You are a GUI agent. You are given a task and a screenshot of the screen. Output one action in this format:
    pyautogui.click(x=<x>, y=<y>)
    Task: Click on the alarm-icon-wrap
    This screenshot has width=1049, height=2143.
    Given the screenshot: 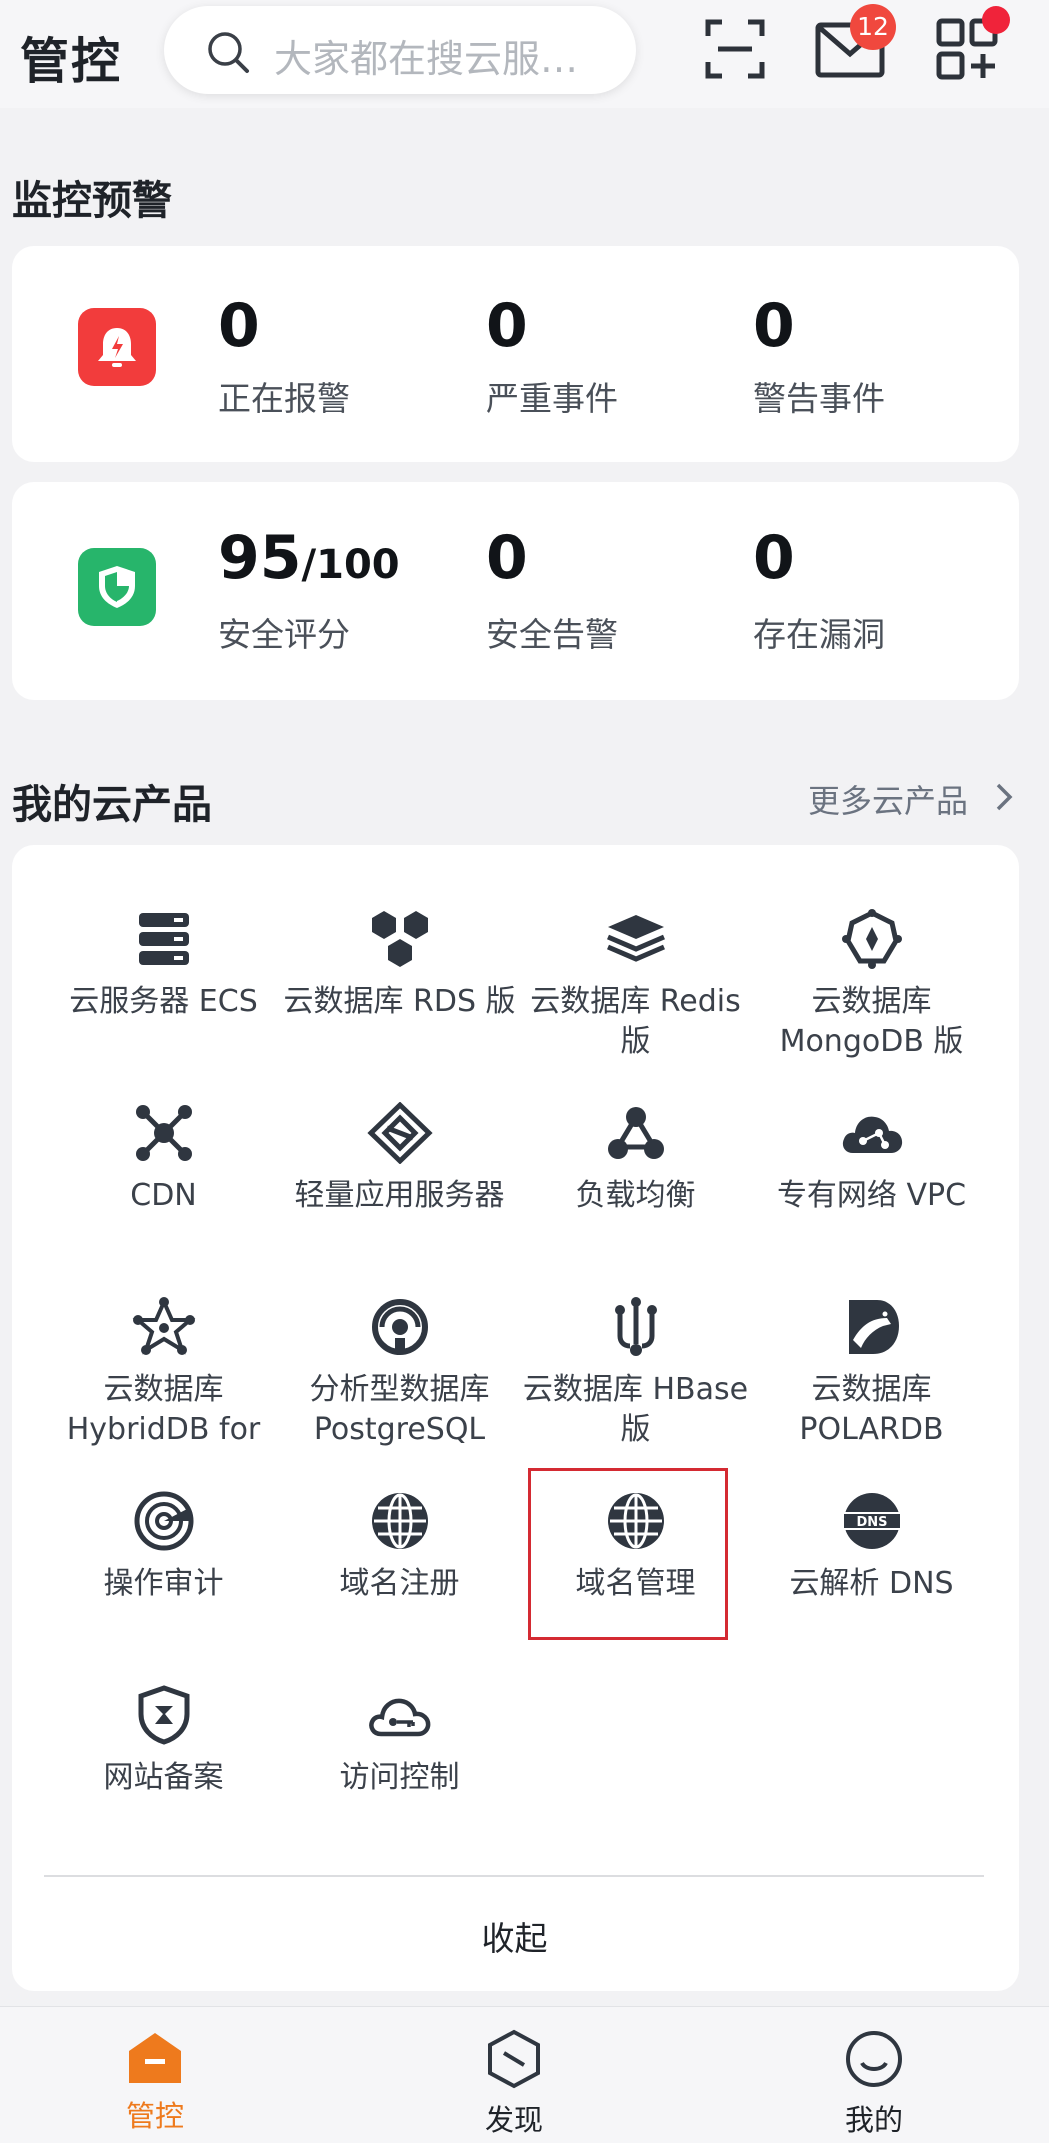 What is the action you would take?
    pyautogui.click(x=117, y=347)
    